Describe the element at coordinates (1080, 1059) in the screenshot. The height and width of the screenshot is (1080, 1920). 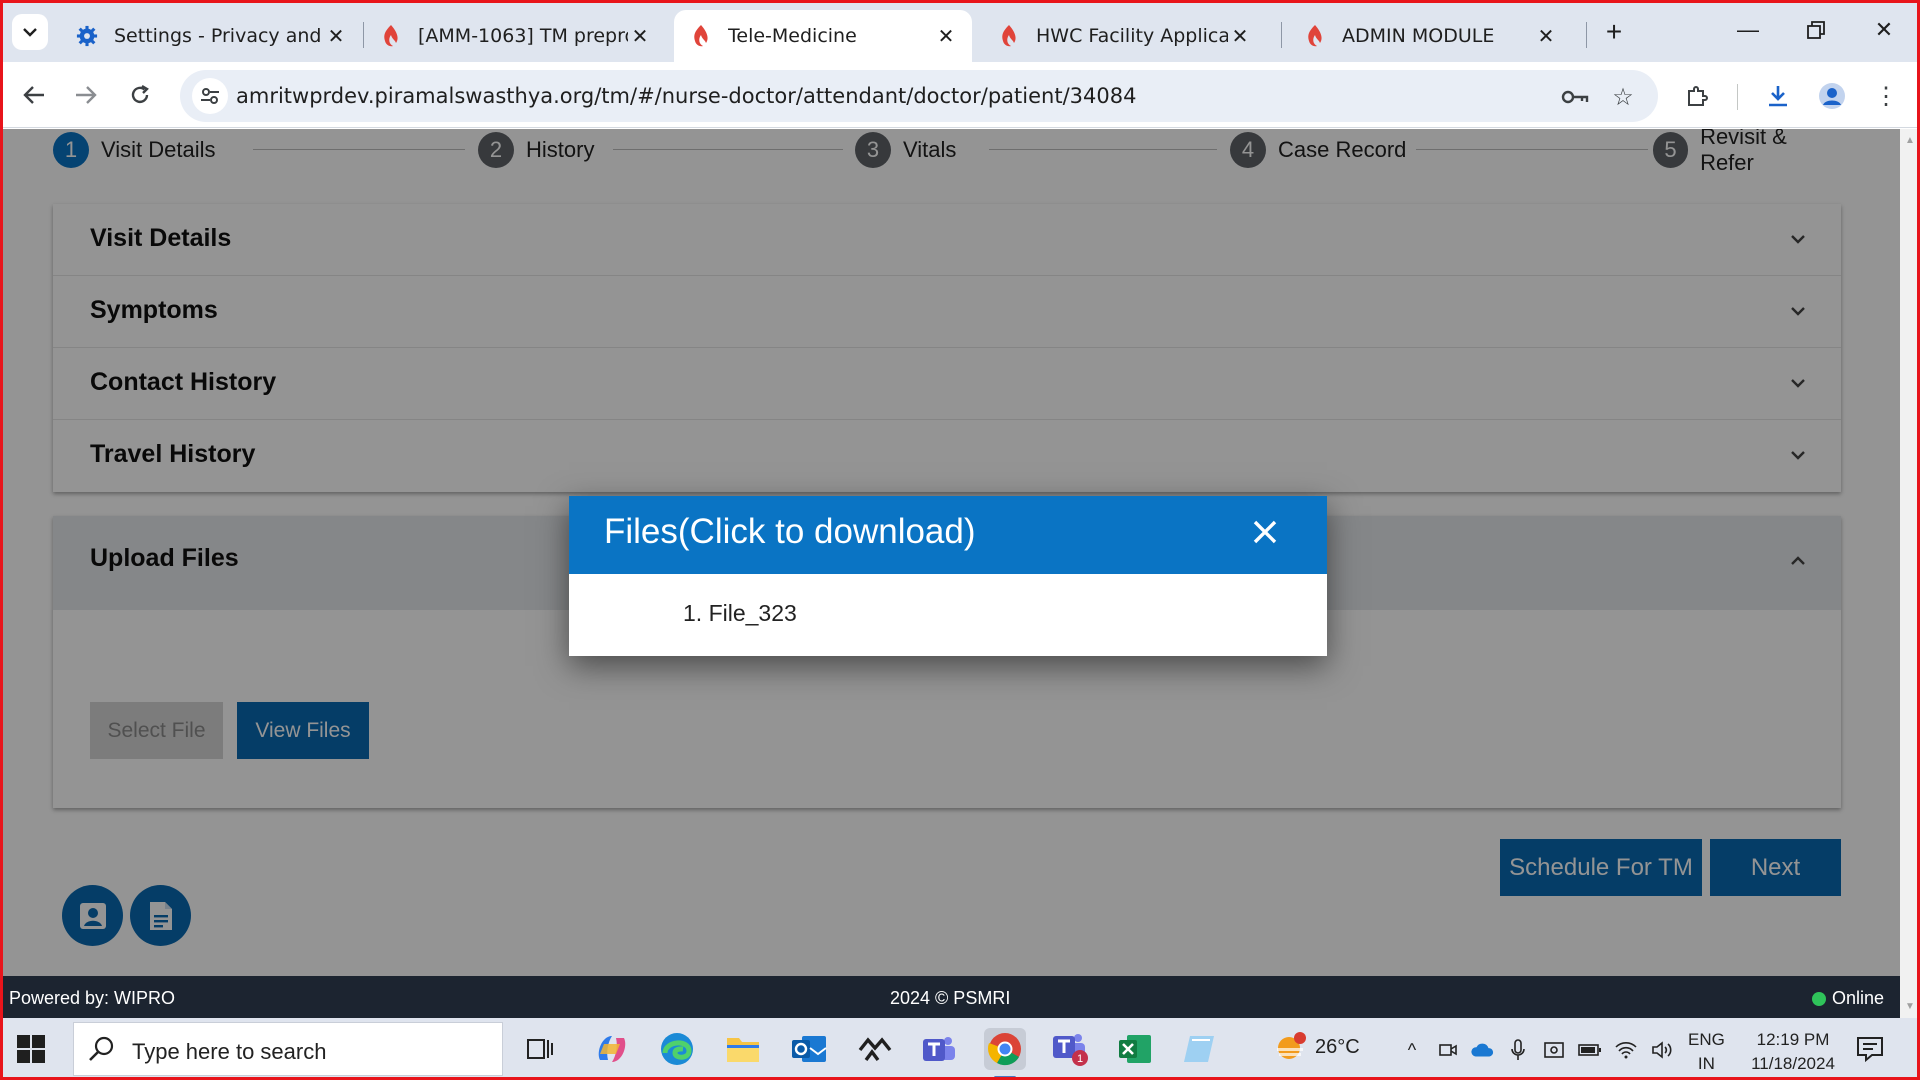
I see `teams-badge-count: 1` at that location.